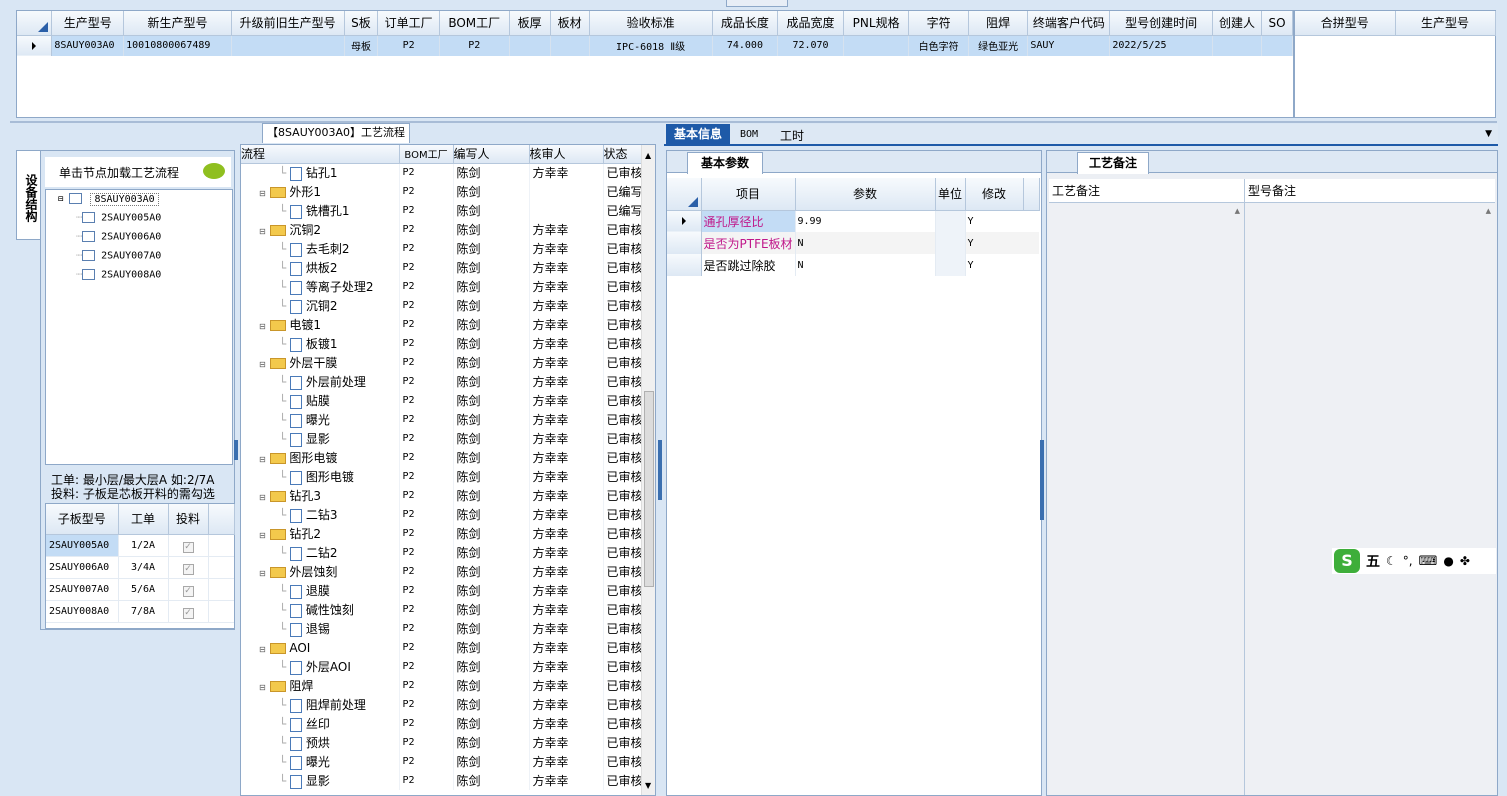  What do you see at coordinates (566, 154) in the screenshot?
I see `flow-col-reviewer: 核审人` at bounding box center [566, 154].